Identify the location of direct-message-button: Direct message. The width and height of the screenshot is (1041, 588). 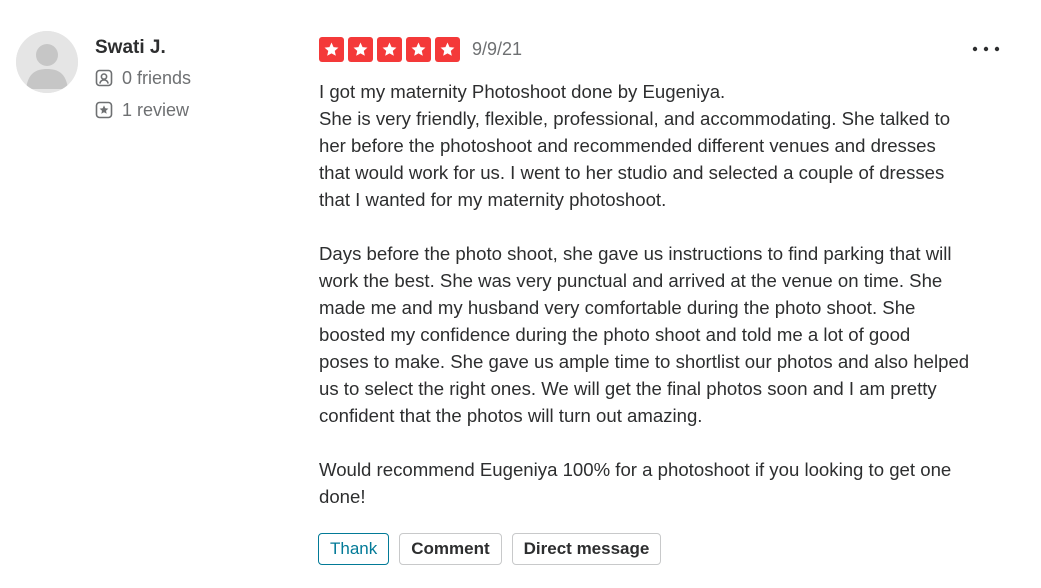
(586, 549).